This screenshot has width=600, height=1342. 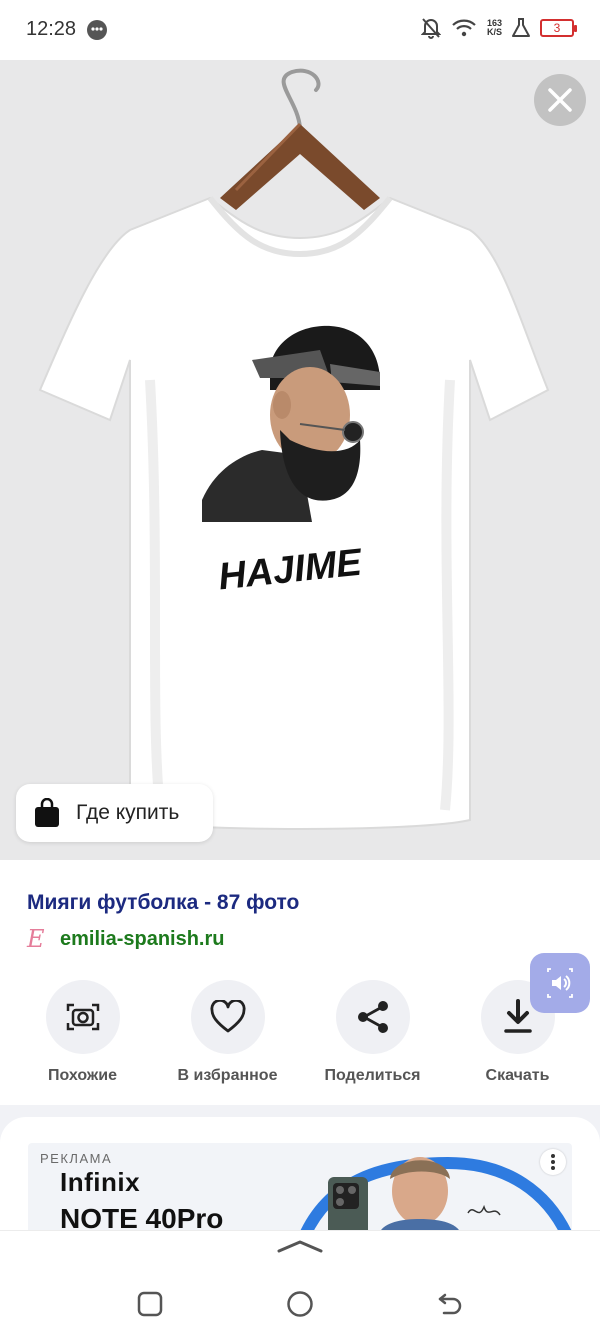 I want to click on where-to-buy-label: Где купить, so click(x=128, y=812).